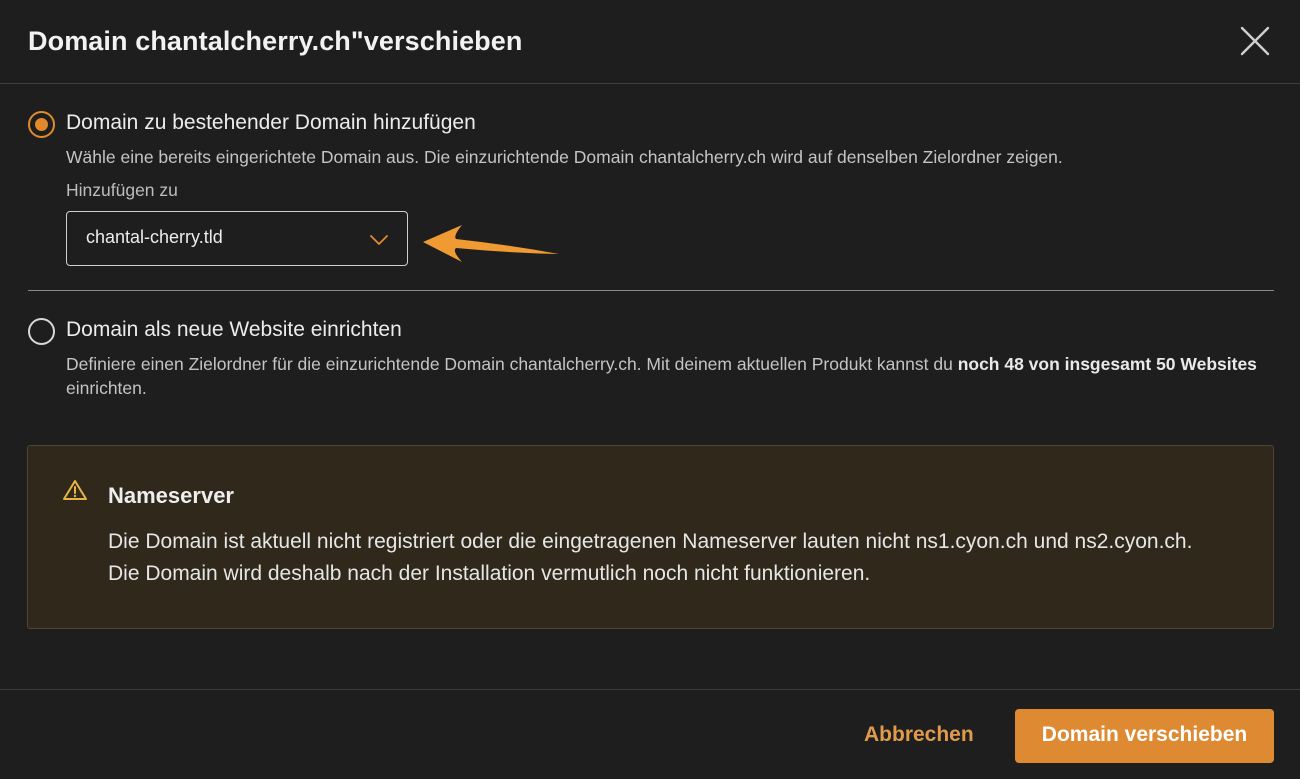  Describe the element at coordinates (75, 490) in the screenshot. I see `warning-triangle-icon` at that location.